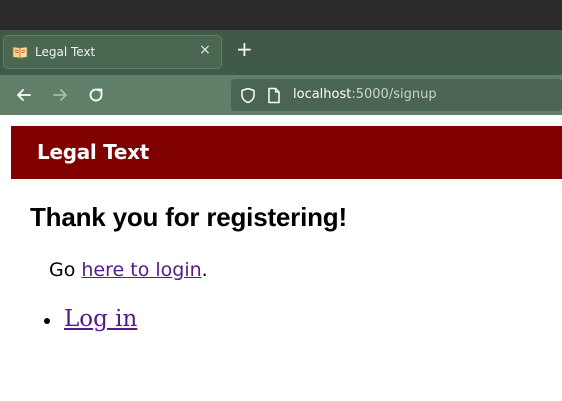 The image size is (562, 401). I want to click on os-top-bar, so click(281, 15).